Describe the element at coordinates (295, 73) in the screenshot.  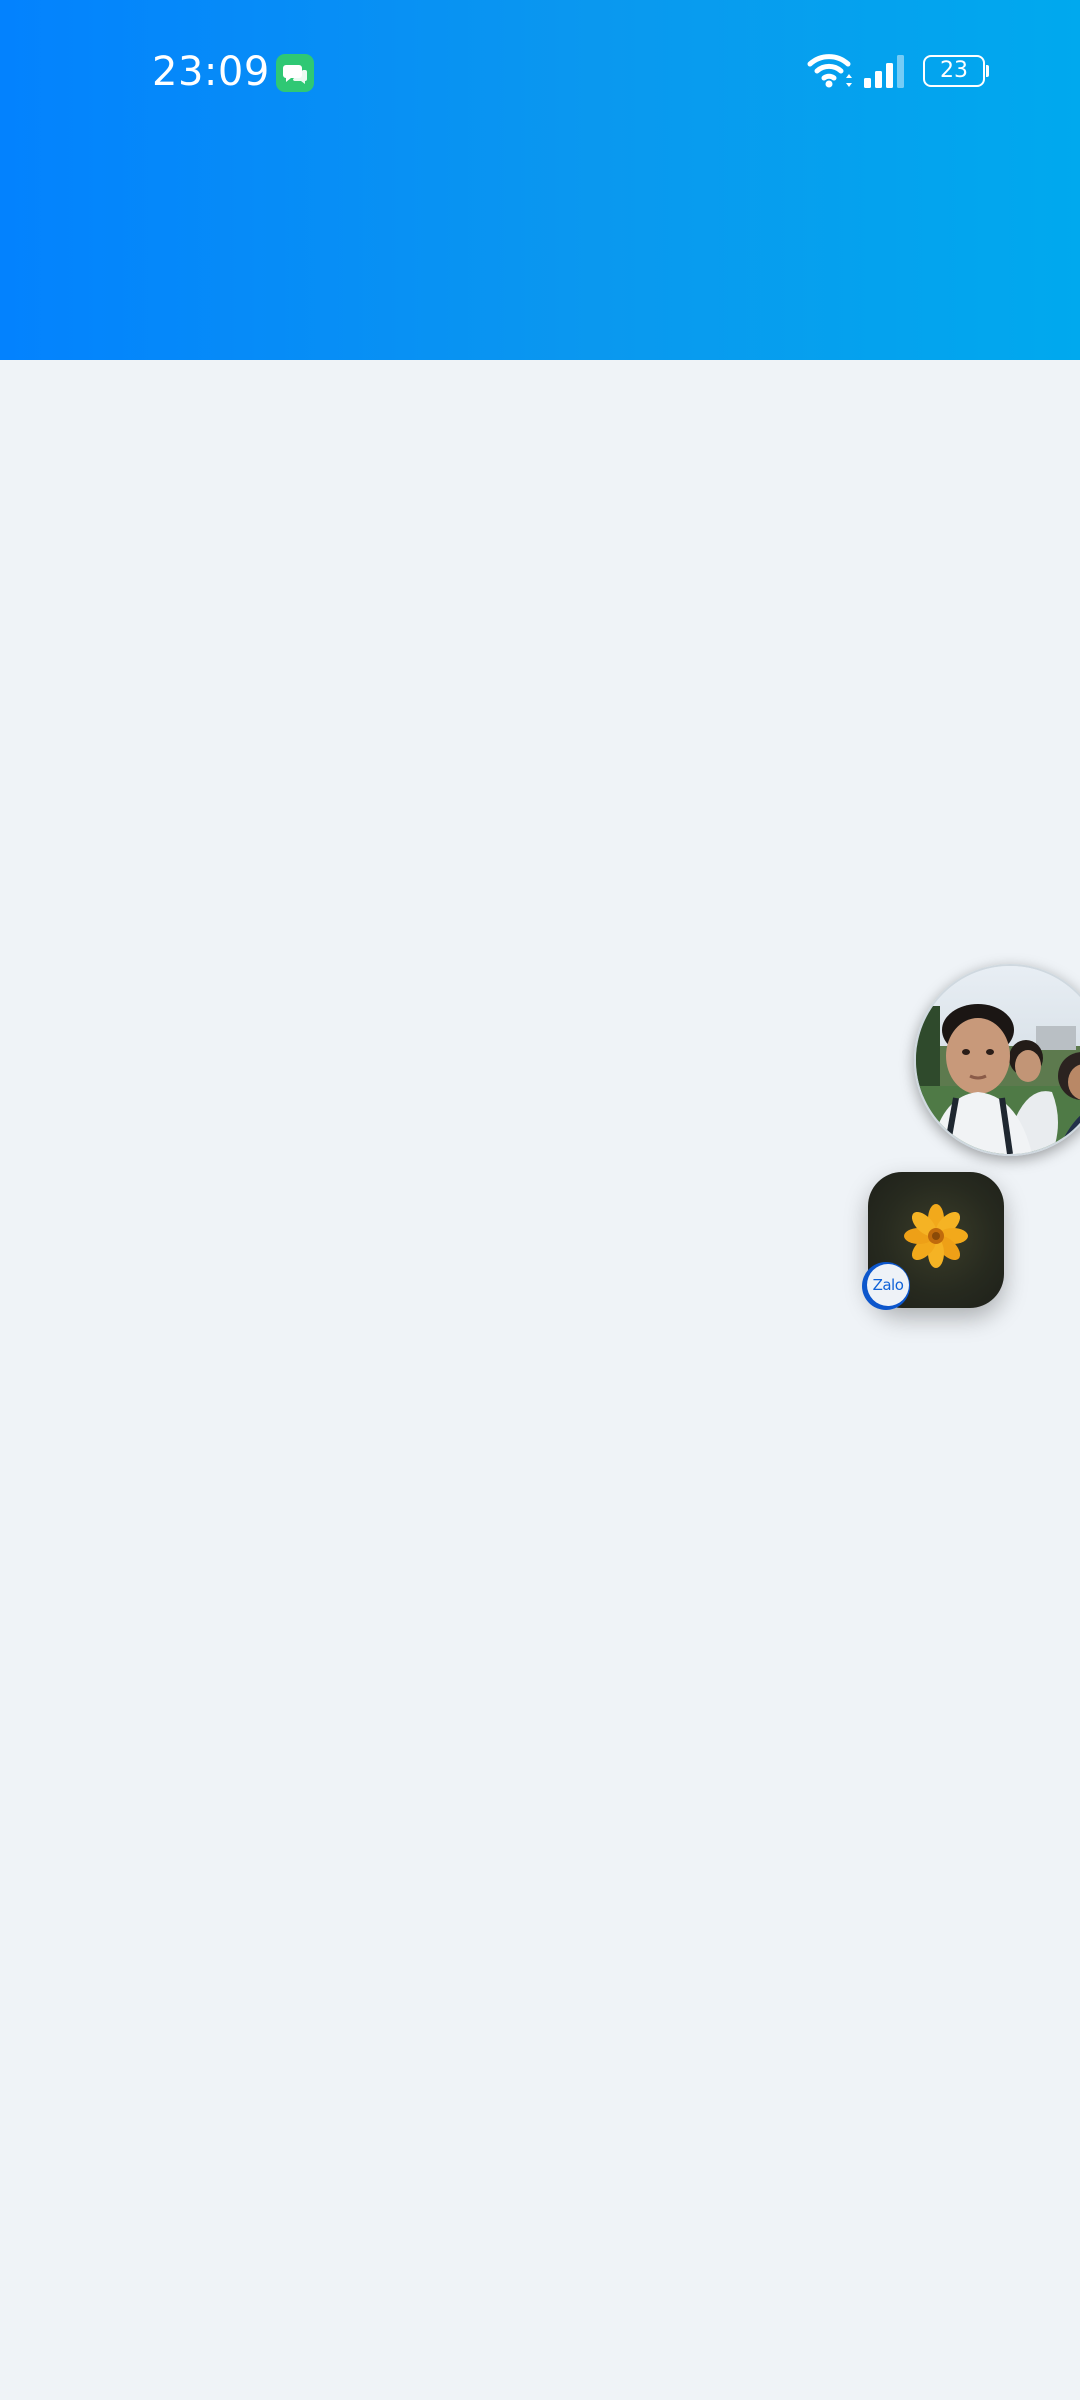
I see `messages-icon` at that location.